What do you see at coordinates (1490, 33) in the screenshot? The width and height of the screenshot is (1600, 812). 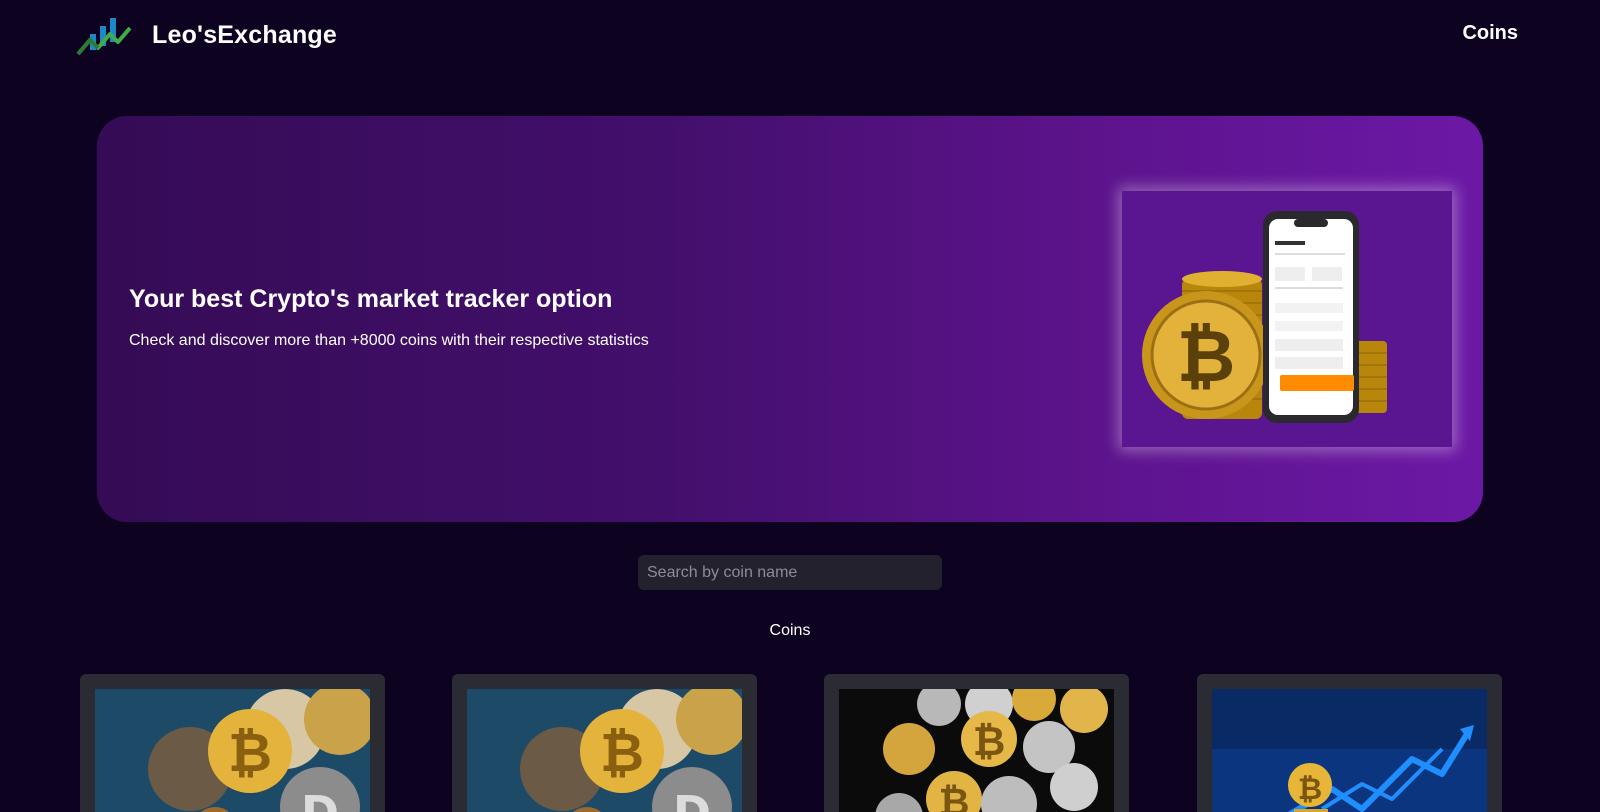 I see `nav-coins-link: Coins` at bounding box center [1490, 33].